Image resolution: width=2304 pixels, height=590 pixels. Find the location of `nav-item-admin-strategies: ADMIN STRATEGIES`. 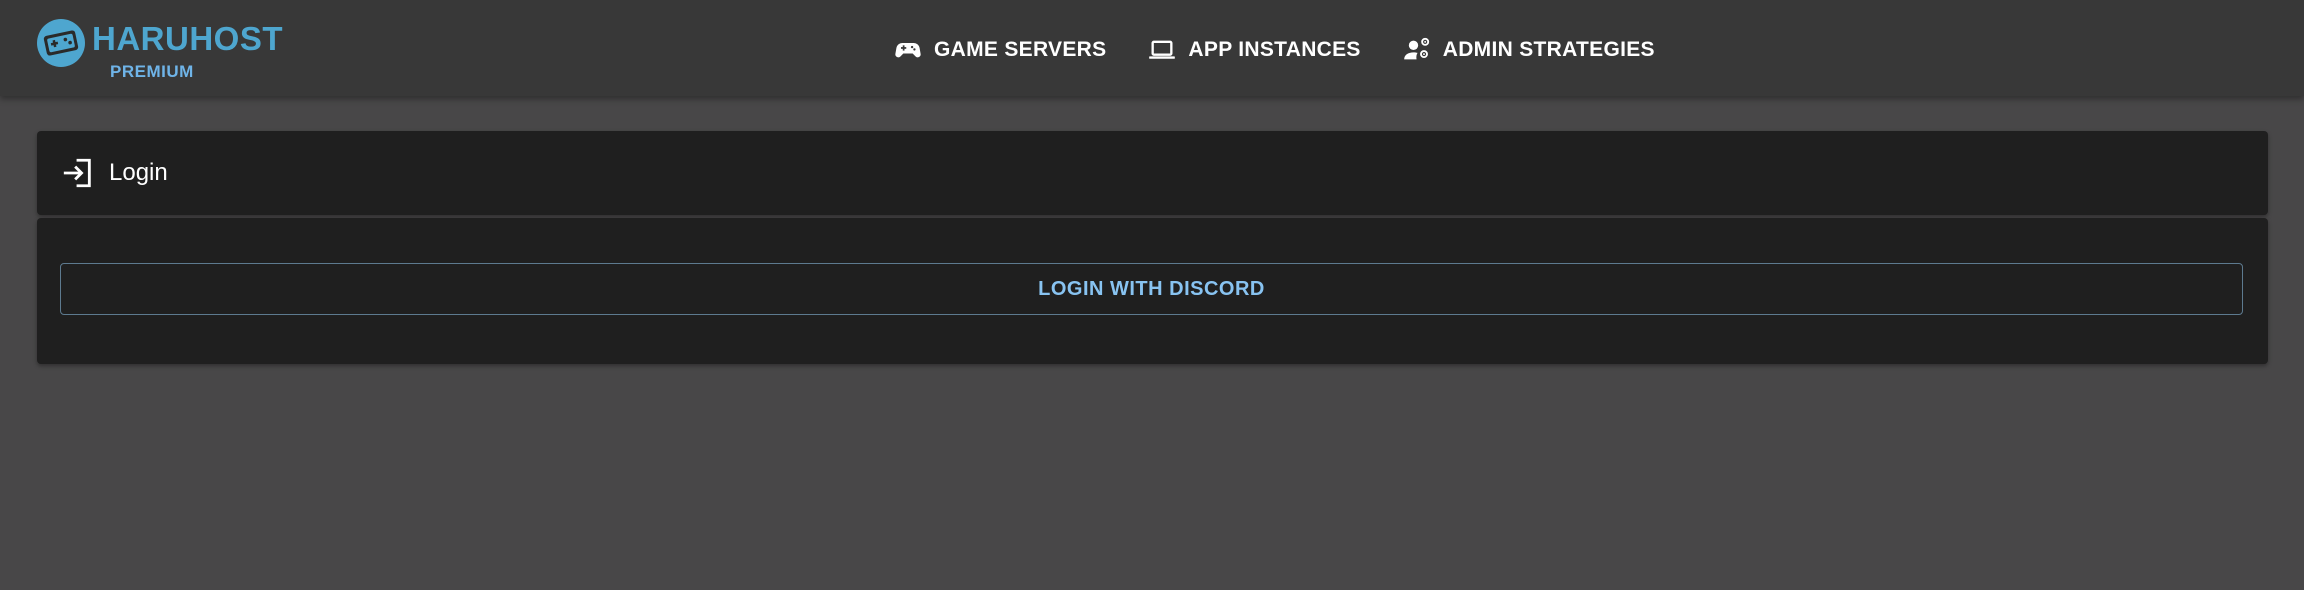

nav-item-admin-strategies: ADMIN STRATEGIES is located at coordinates (1529, 50).